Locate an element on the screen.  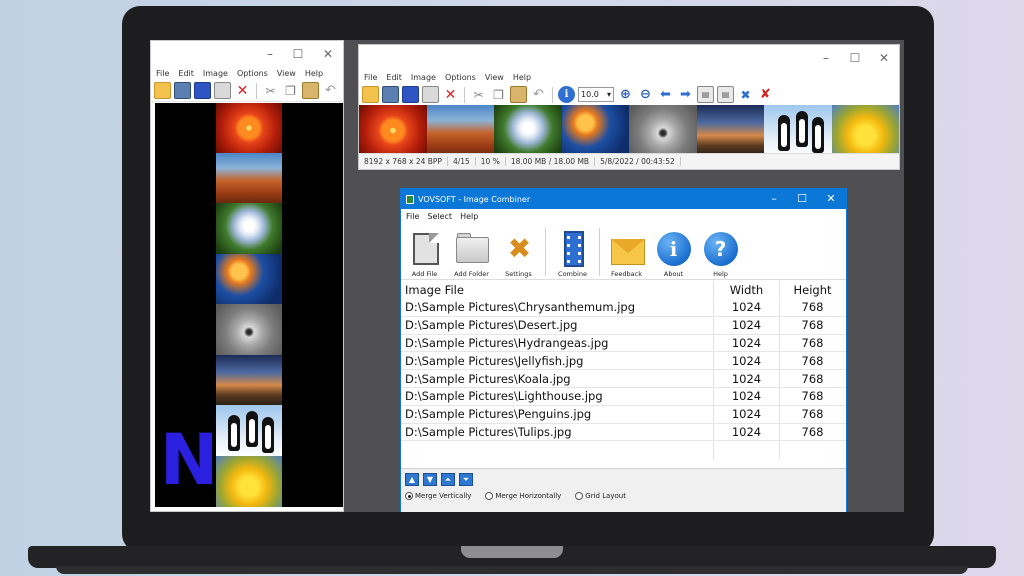
combine-button: Combine is located at coordinates (572, 252).